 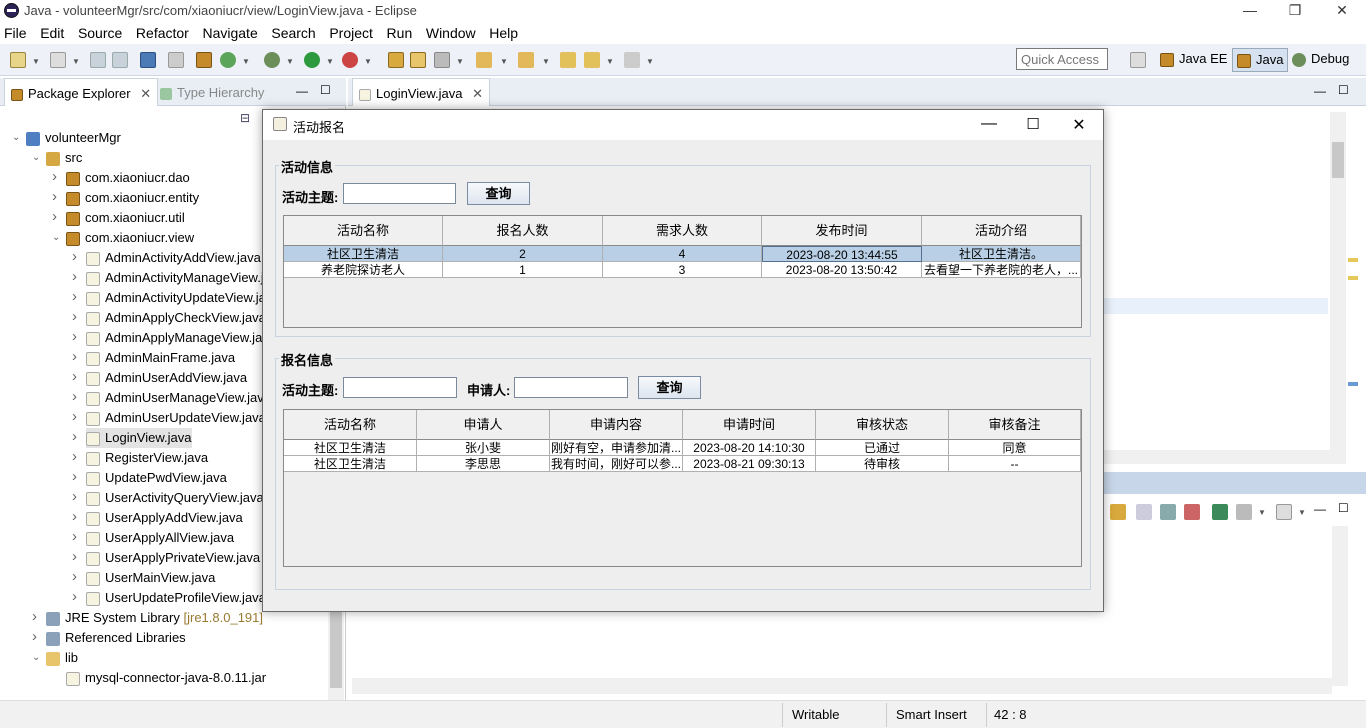 I want to click on tree-item: › com.xiaoniucr.entity, so click(x=125, y=198).